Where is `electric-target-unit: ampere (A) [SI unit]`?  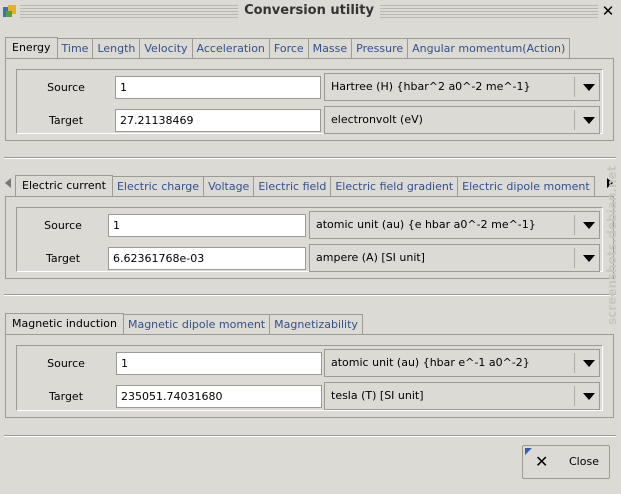
electric-target-unit: ampere (A) [SI unit] is located at coordinates (370, 257).